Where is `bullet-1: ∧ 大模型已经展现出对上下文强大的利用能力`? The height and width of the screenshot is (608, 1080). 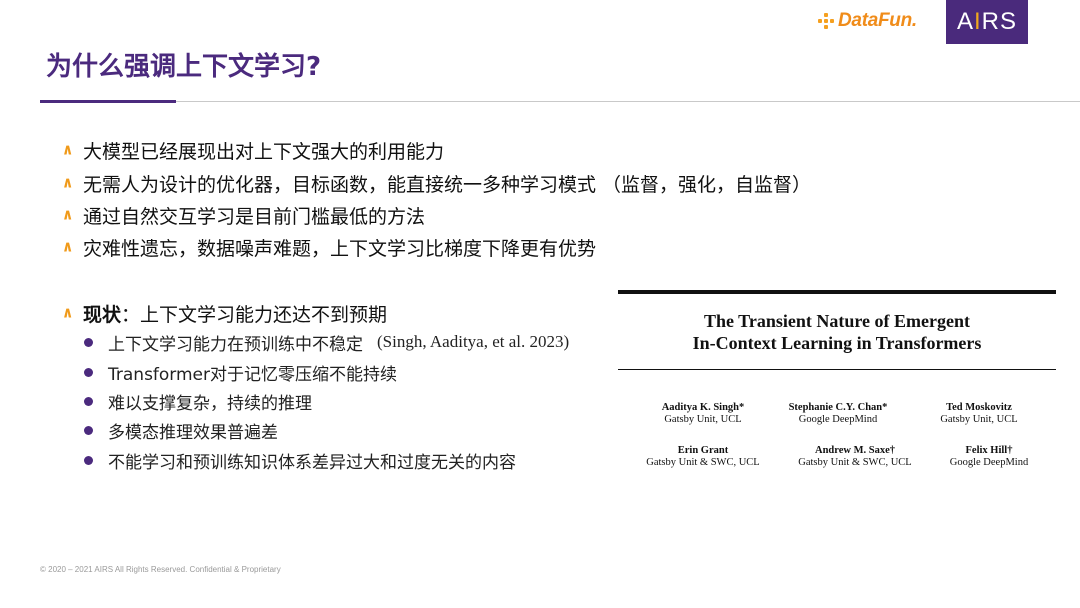
bullet-1: ∧ 大模型已经展现出对上下文强大的利用能力 is located at coordinates (253, 150).